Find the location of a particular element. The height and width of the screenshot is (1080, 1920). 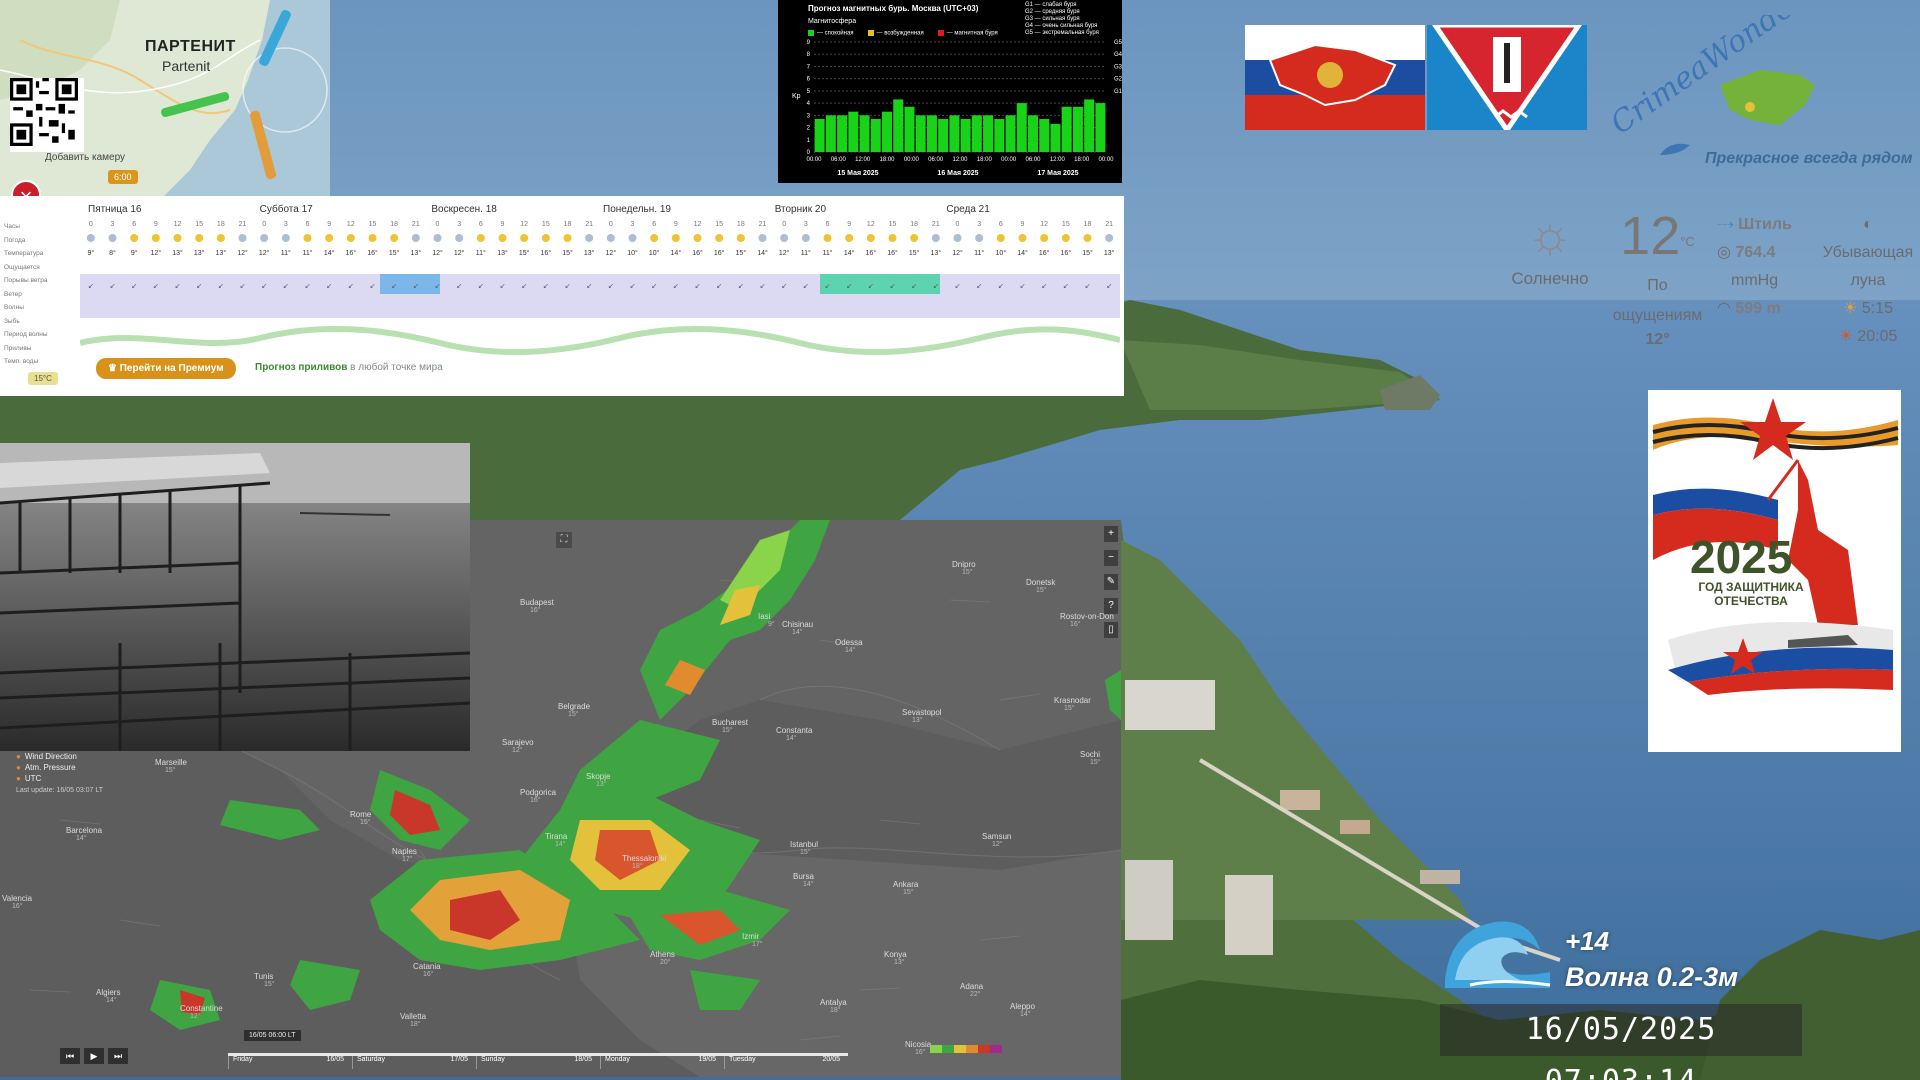

partenit-location-map: ПАРТЕНИТ Partenit Добавить камеру 6:00 × is located at coordinates (165, 100).